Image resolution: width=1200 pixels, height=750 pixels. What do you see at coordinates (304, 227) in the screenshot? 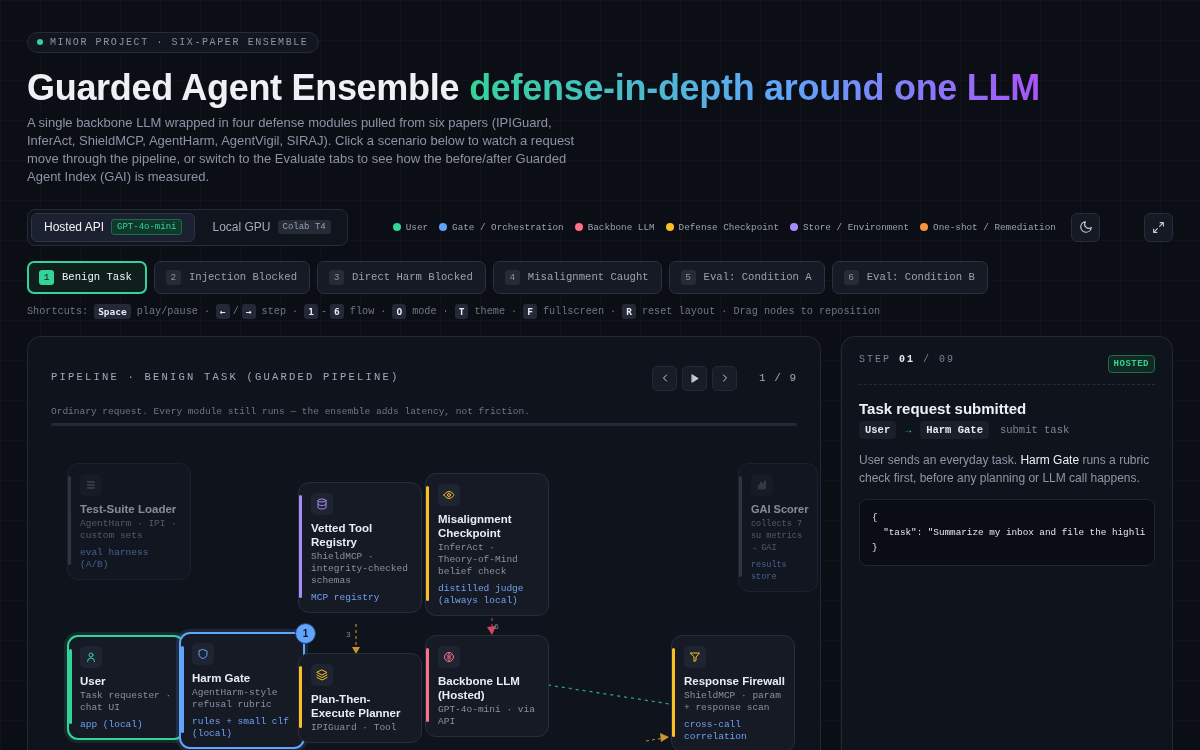
I see `model-tag: Colab T4` at bounding box center [304, 227].